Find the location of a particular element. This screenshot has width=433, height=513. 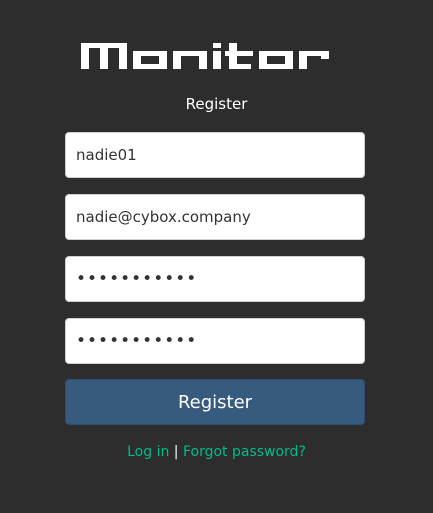

password-input is located at coordinates (215, 279).